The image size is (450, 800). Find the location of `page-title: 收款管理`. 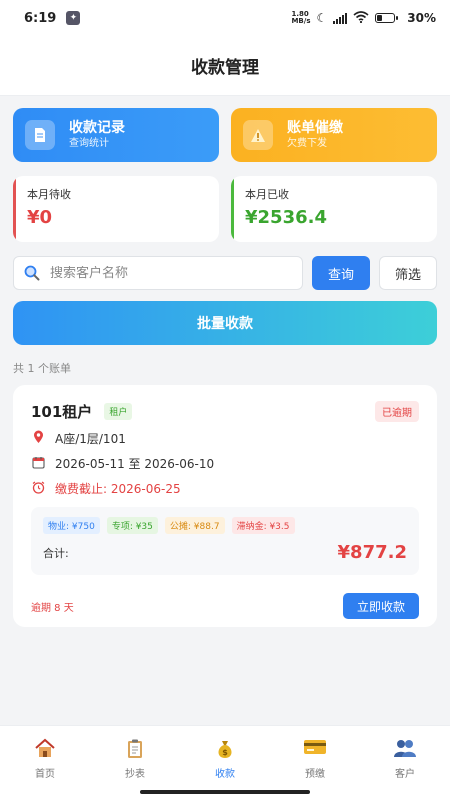

page-title: 收款管理 is located at coordinates (225, 68).